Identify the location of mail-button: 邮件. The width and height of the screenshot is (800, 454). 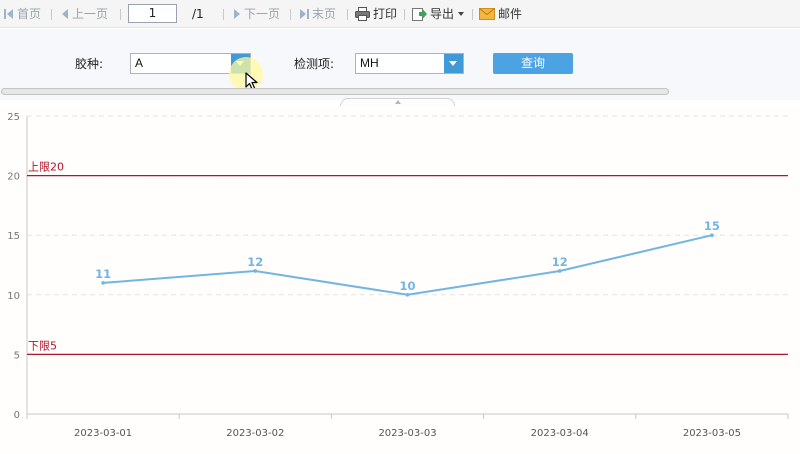
(500, 14).